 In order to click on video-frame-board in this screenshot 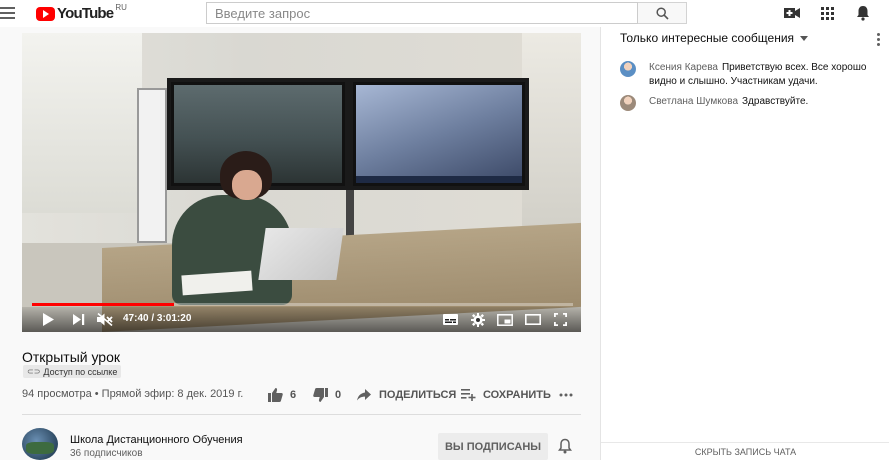, I will do `click(152, 165)`.